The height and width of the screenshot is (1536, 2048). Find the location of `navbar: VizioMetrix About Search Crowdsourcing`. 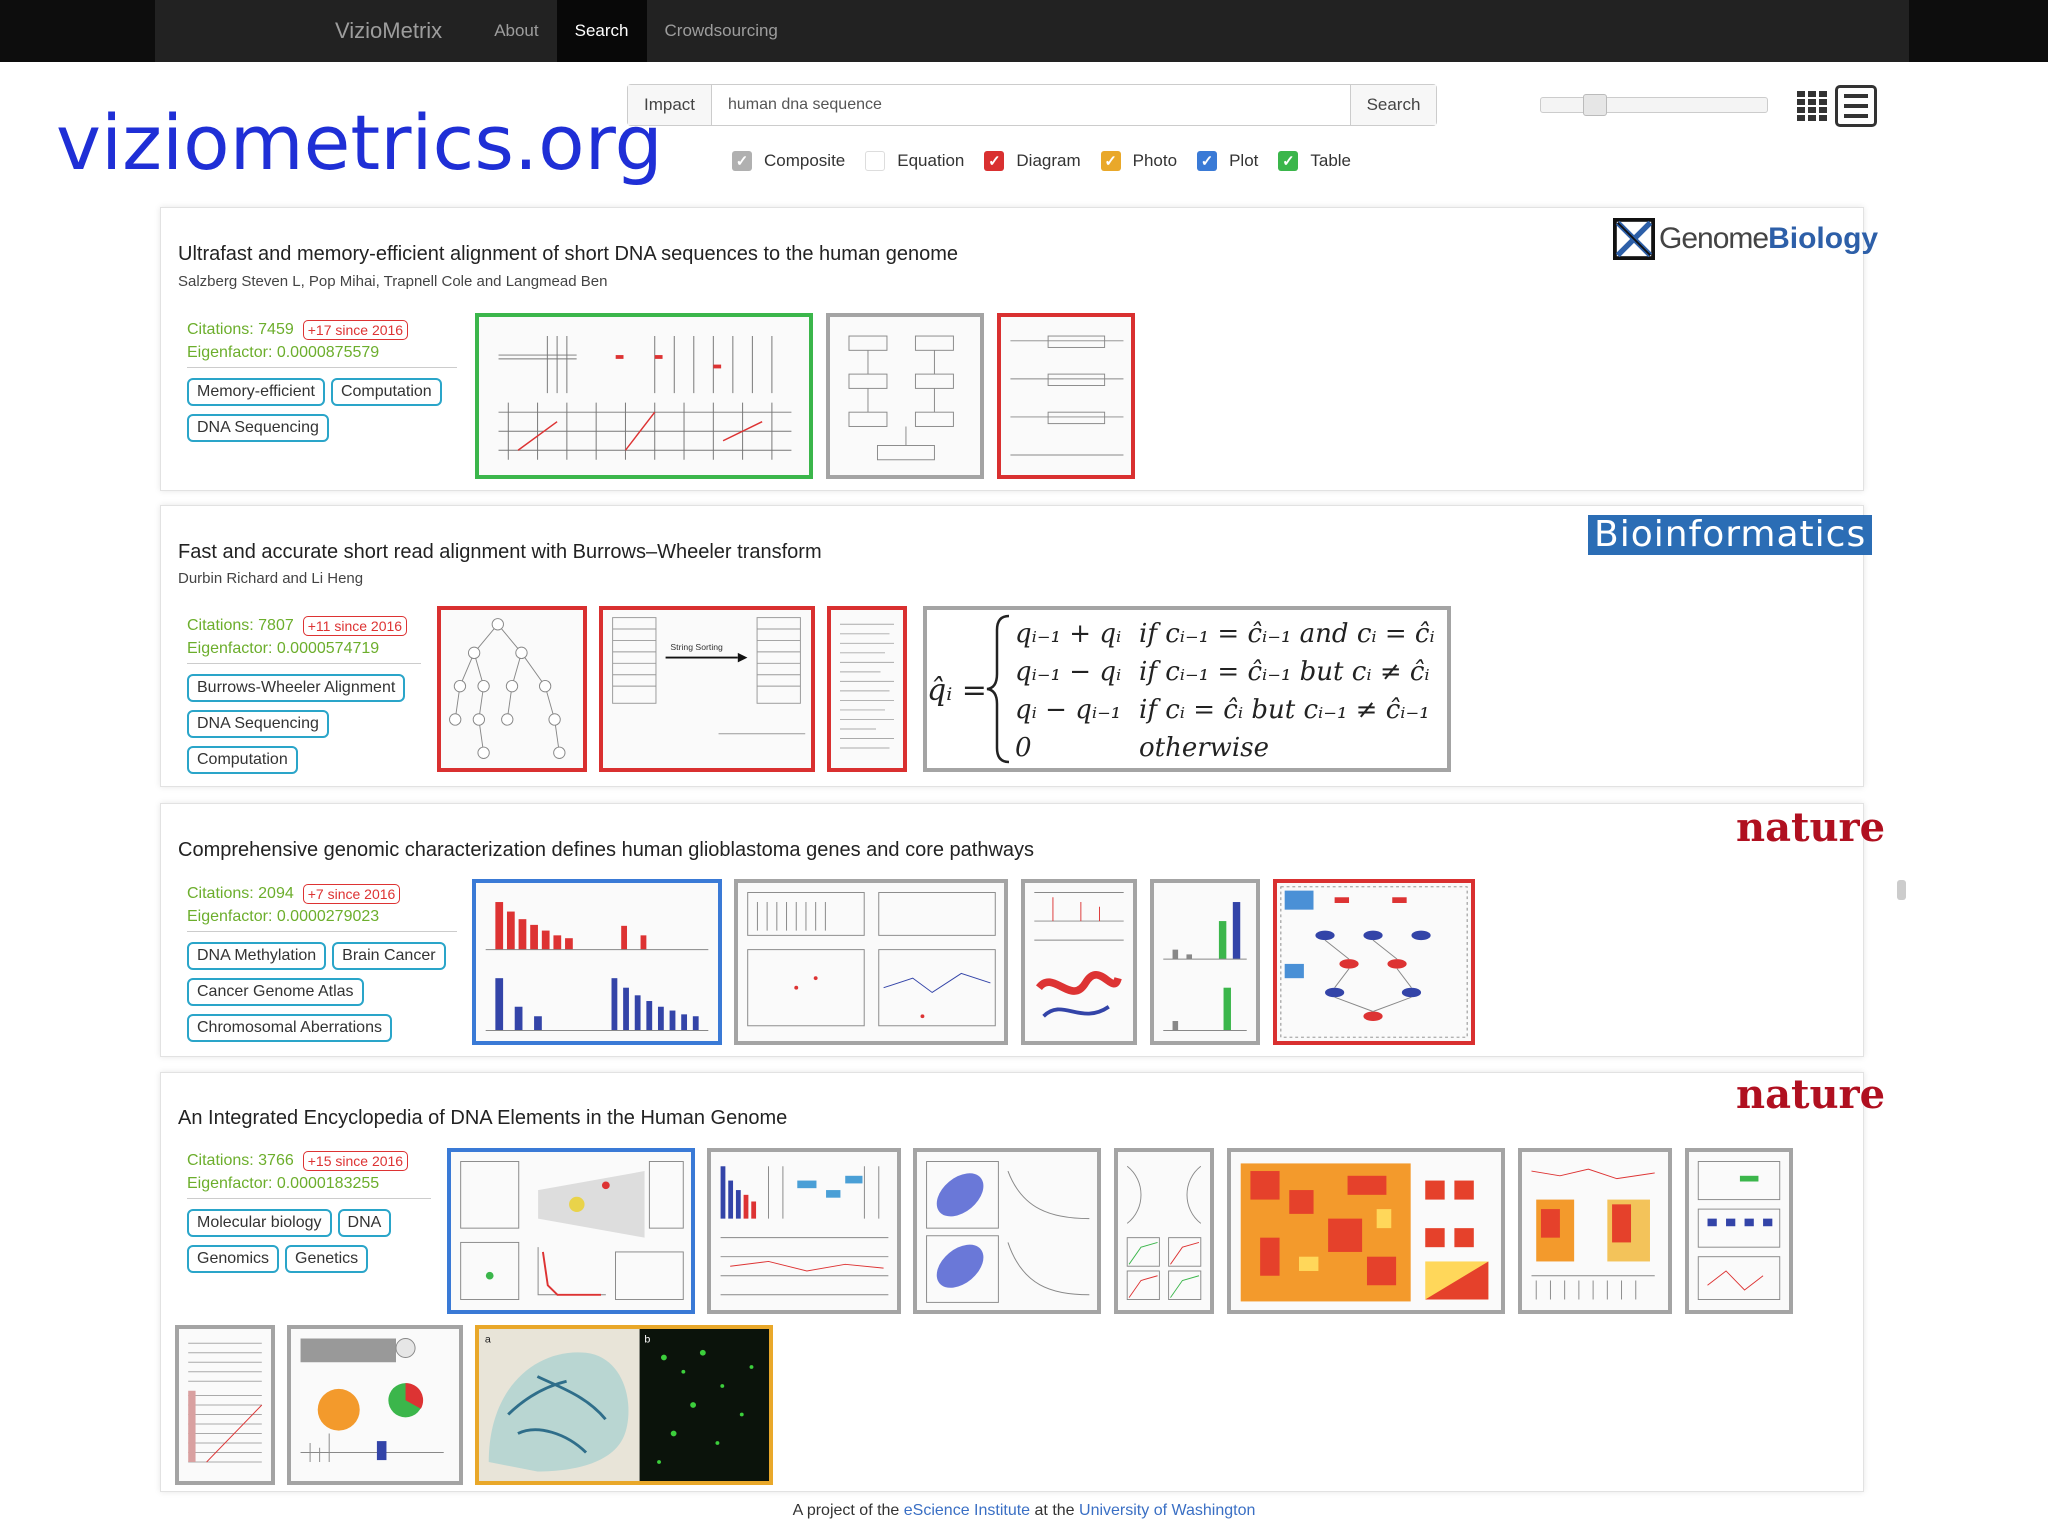

navbar: VizioMetrix About Search Crowdsourcing is located at coordinates (1032, 31).